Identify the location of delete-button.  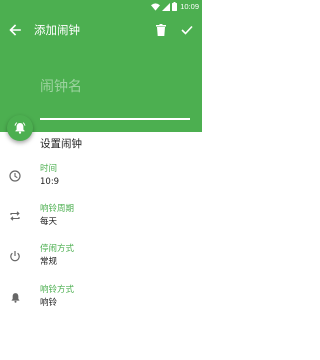
(161, 30).